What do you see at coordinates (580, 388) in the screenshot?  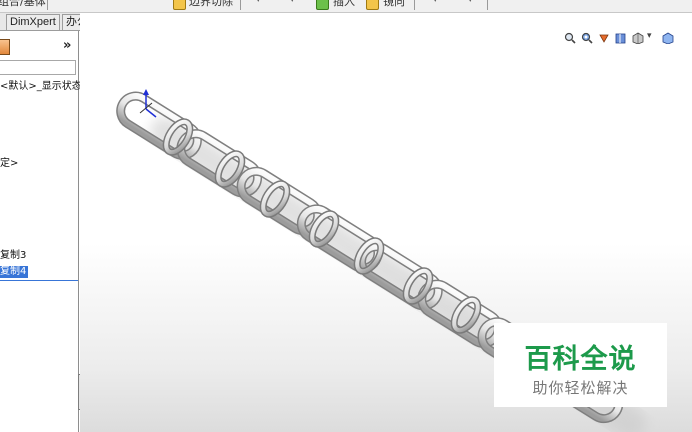 I see `watermark-subtitle: 助你轻松解决` at bounding box center [580, 388].